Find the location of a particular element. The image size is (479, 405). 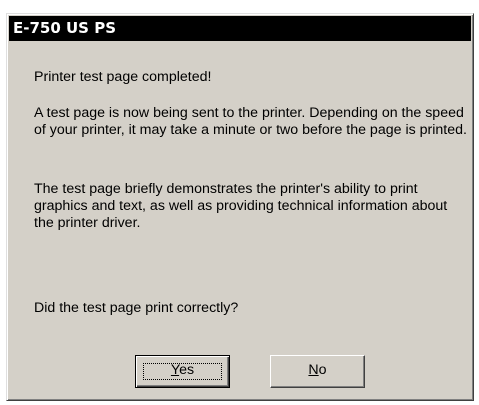

yes-mnemonic: Y is located at coordinates (175, 370).